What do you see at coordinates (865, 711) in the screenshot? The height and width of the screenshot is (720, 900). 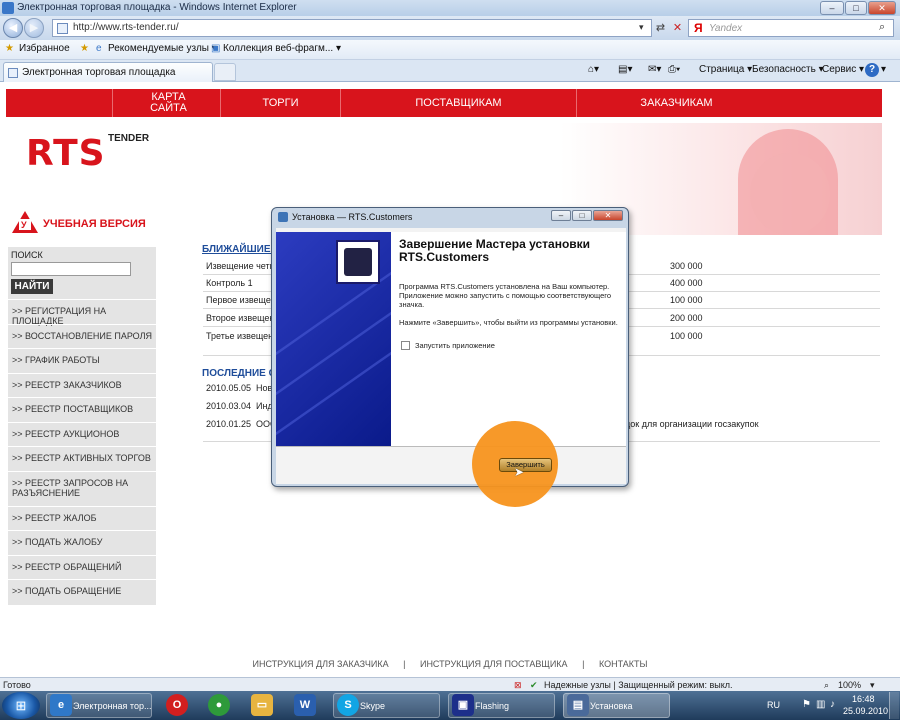 I see `clock-date: 25.09.2010` at bounding box center [865, 711].